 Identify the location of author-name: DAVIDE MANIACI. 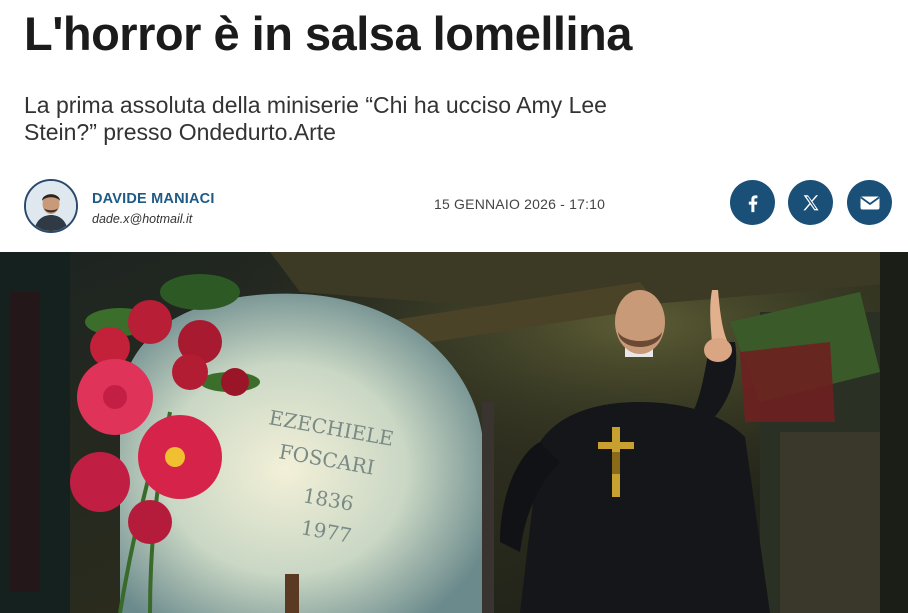
(153, 199).